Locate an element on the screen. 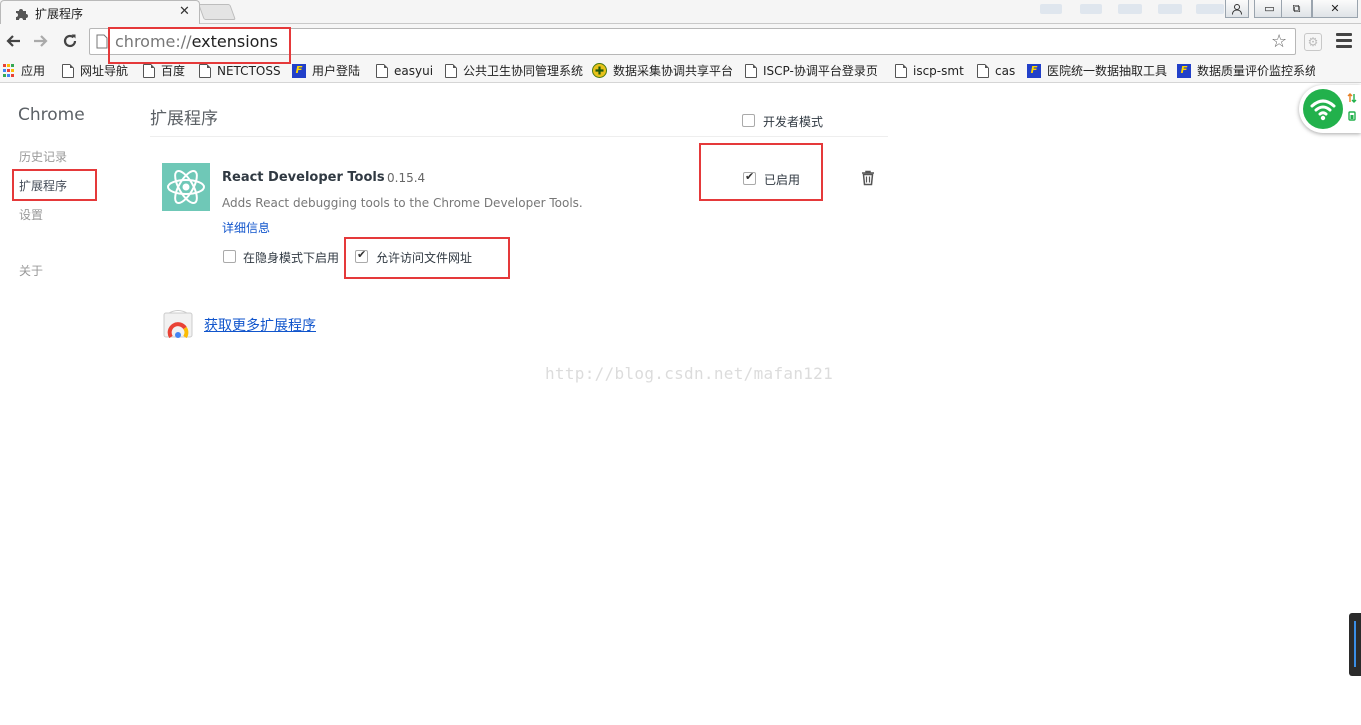  back-arrow-icon is located at coordinates (13, 41).